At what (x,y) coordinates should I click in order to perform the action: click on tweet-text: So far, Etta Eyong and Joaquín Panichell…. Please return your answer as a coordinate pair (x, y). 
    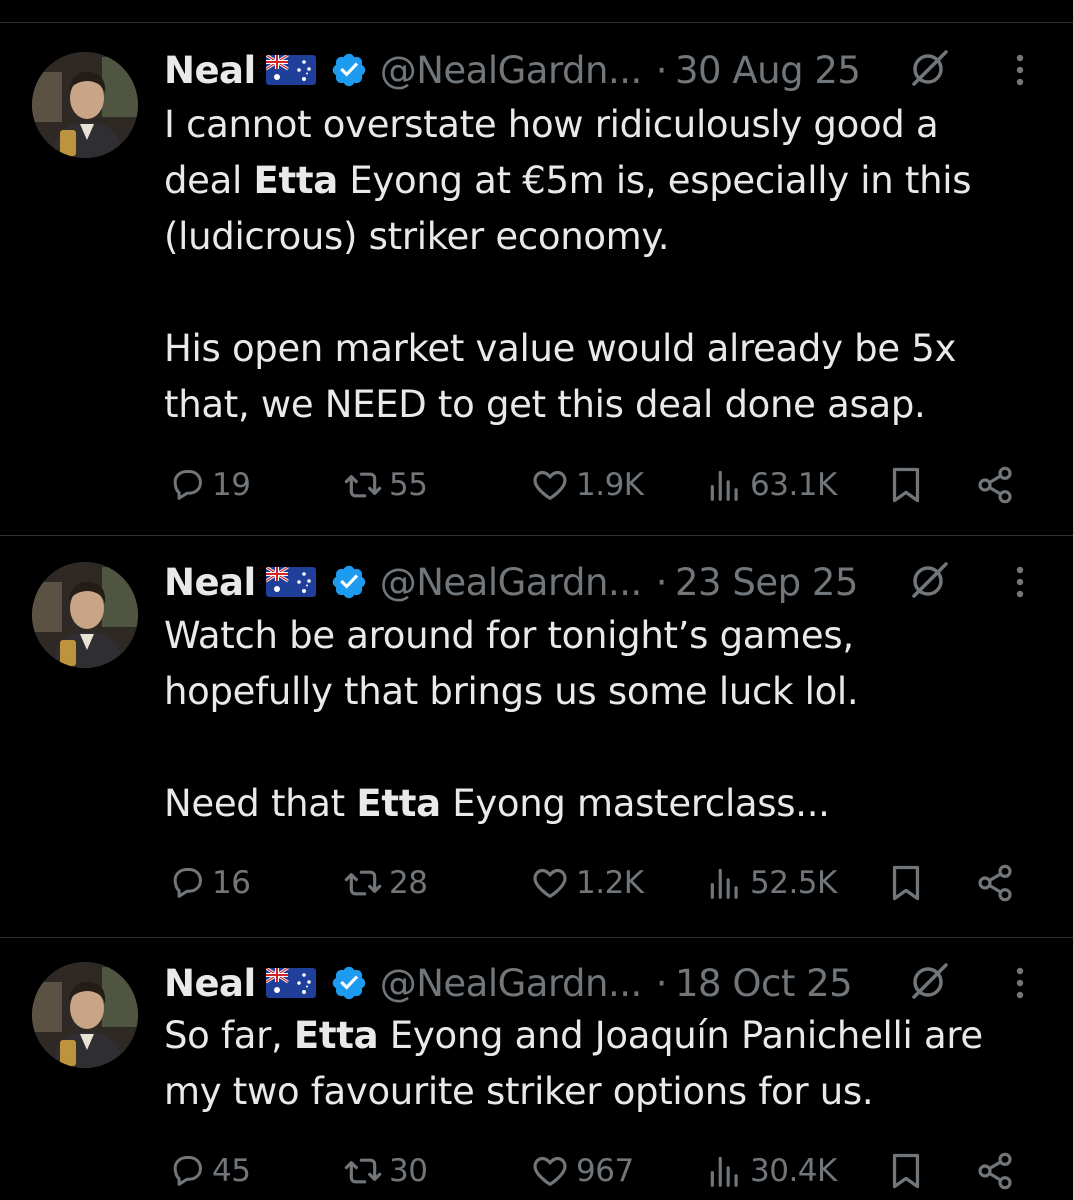
    Looking at the image, I should click on (604, 1064).